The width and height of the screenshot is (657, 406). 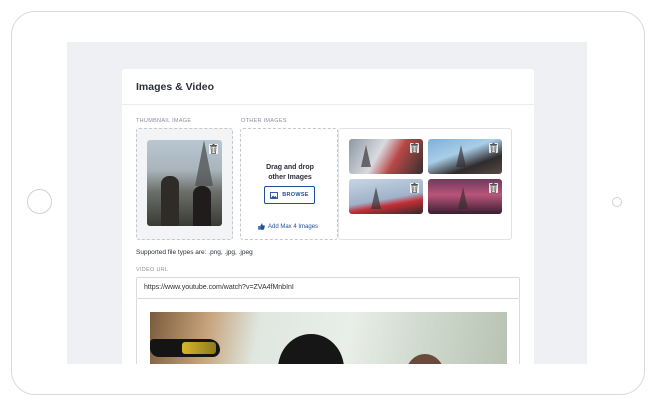 What do you see at coordinates (152, 270) in the screenshot?
I see `video-url-label: VIDEO URL` at bounding box center [152, 270].